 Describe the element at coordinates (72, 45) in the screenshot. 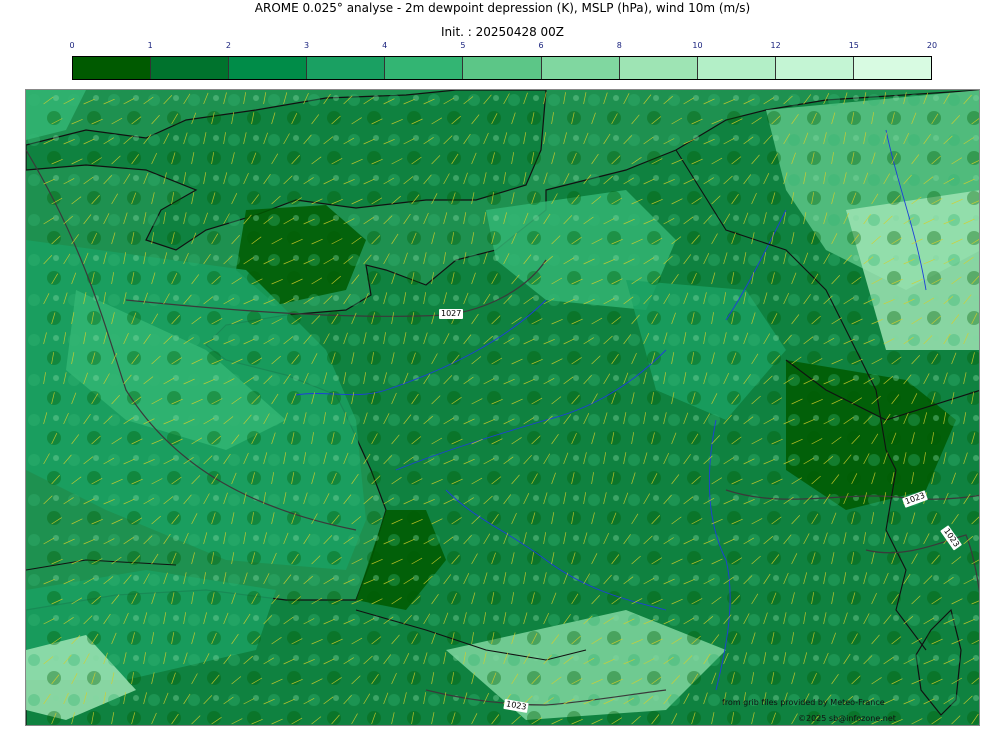

I see `colorbar-tick-label: 0` at that location.